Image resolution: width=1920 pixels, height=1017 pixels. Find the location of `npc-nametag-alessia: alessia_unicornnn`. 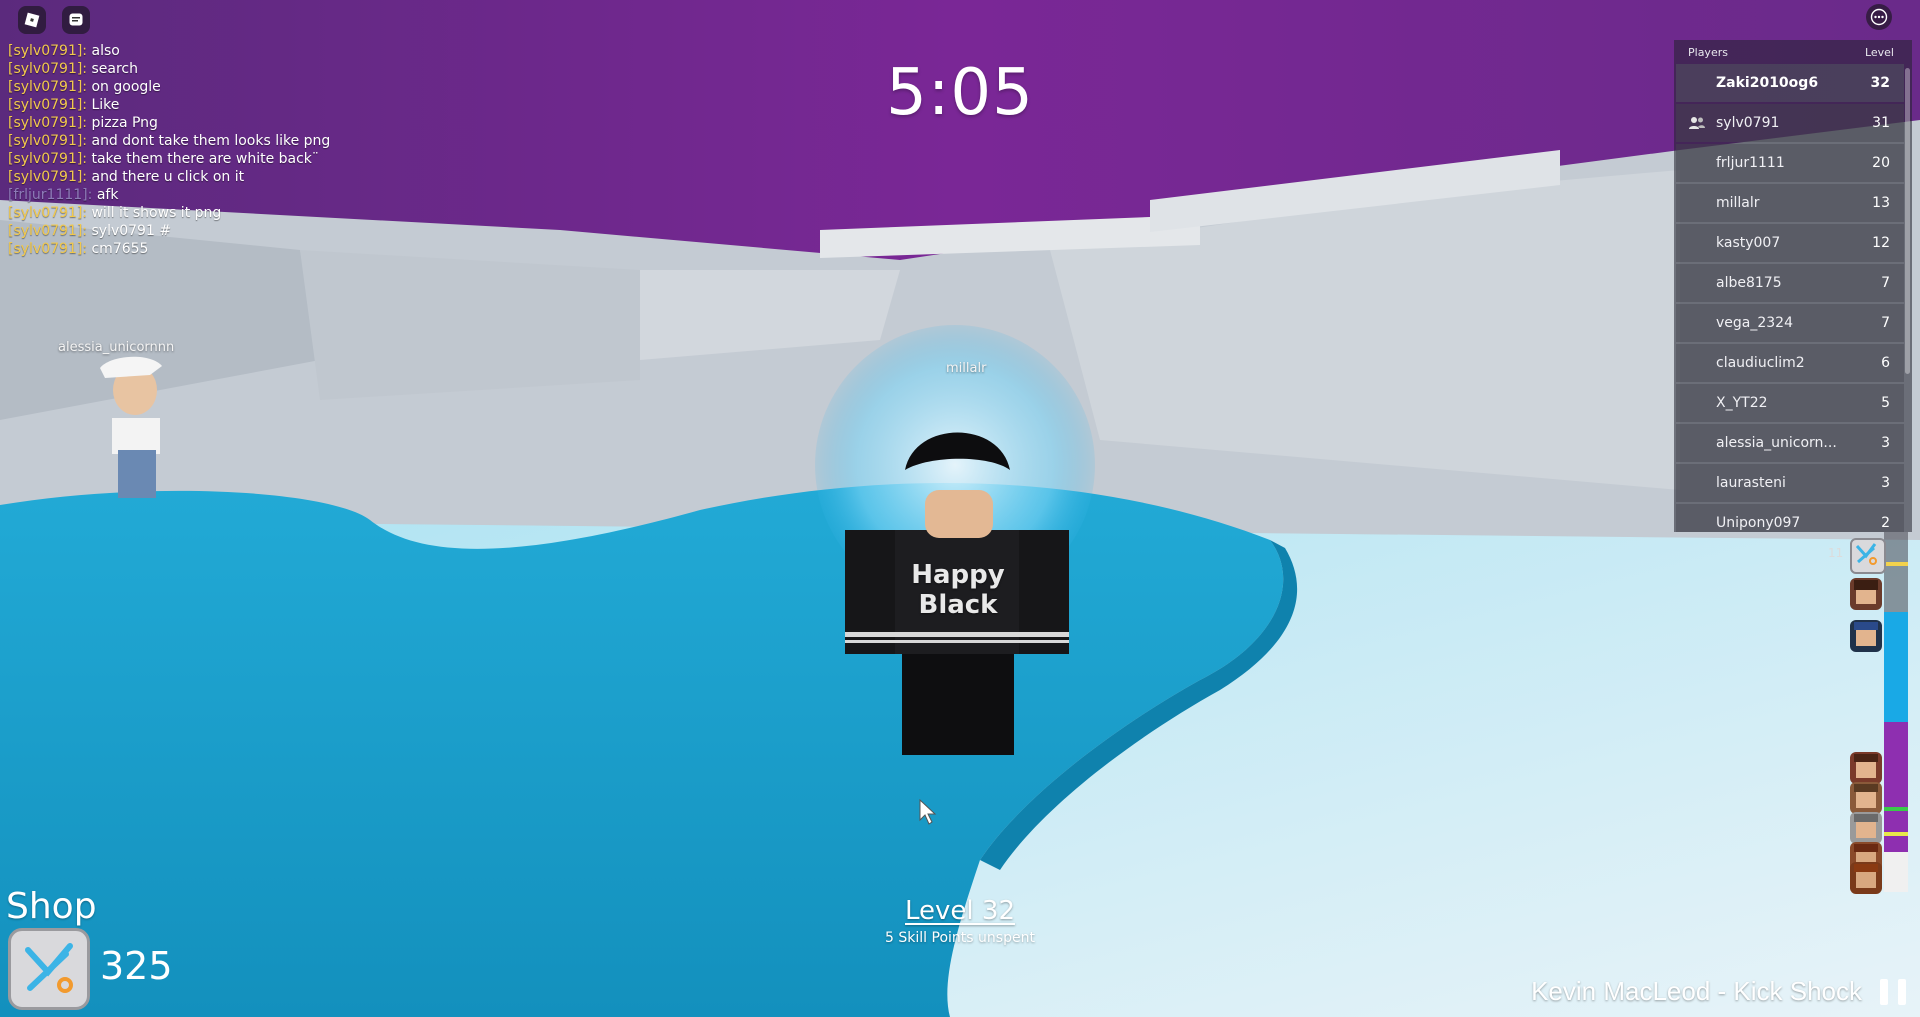

npc-nametag-alessia: alessia_unicornnn is located at coordinates (116, 347).